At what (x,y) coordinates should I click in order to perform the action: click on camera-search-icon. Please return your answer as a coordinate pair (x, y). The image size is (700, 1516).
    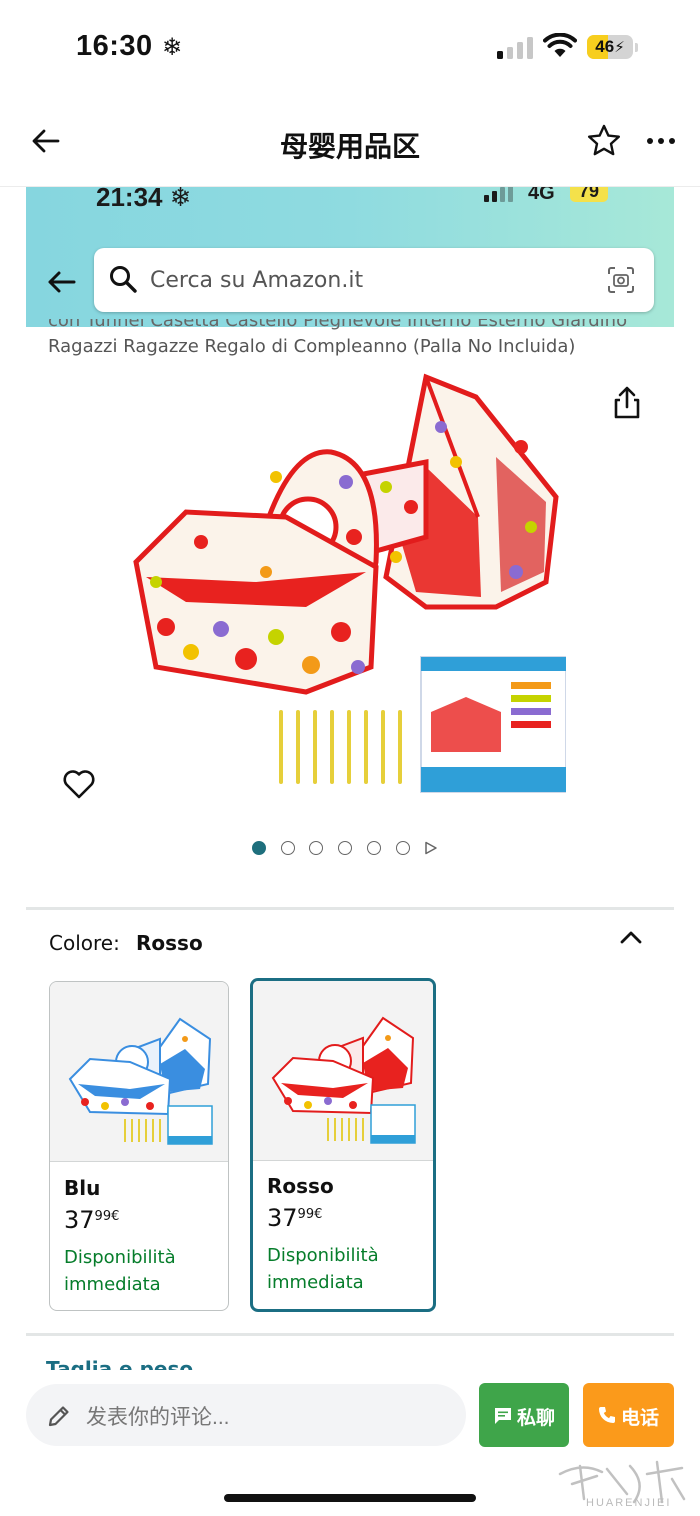
    Looking at the image, I should click on (621, 280).